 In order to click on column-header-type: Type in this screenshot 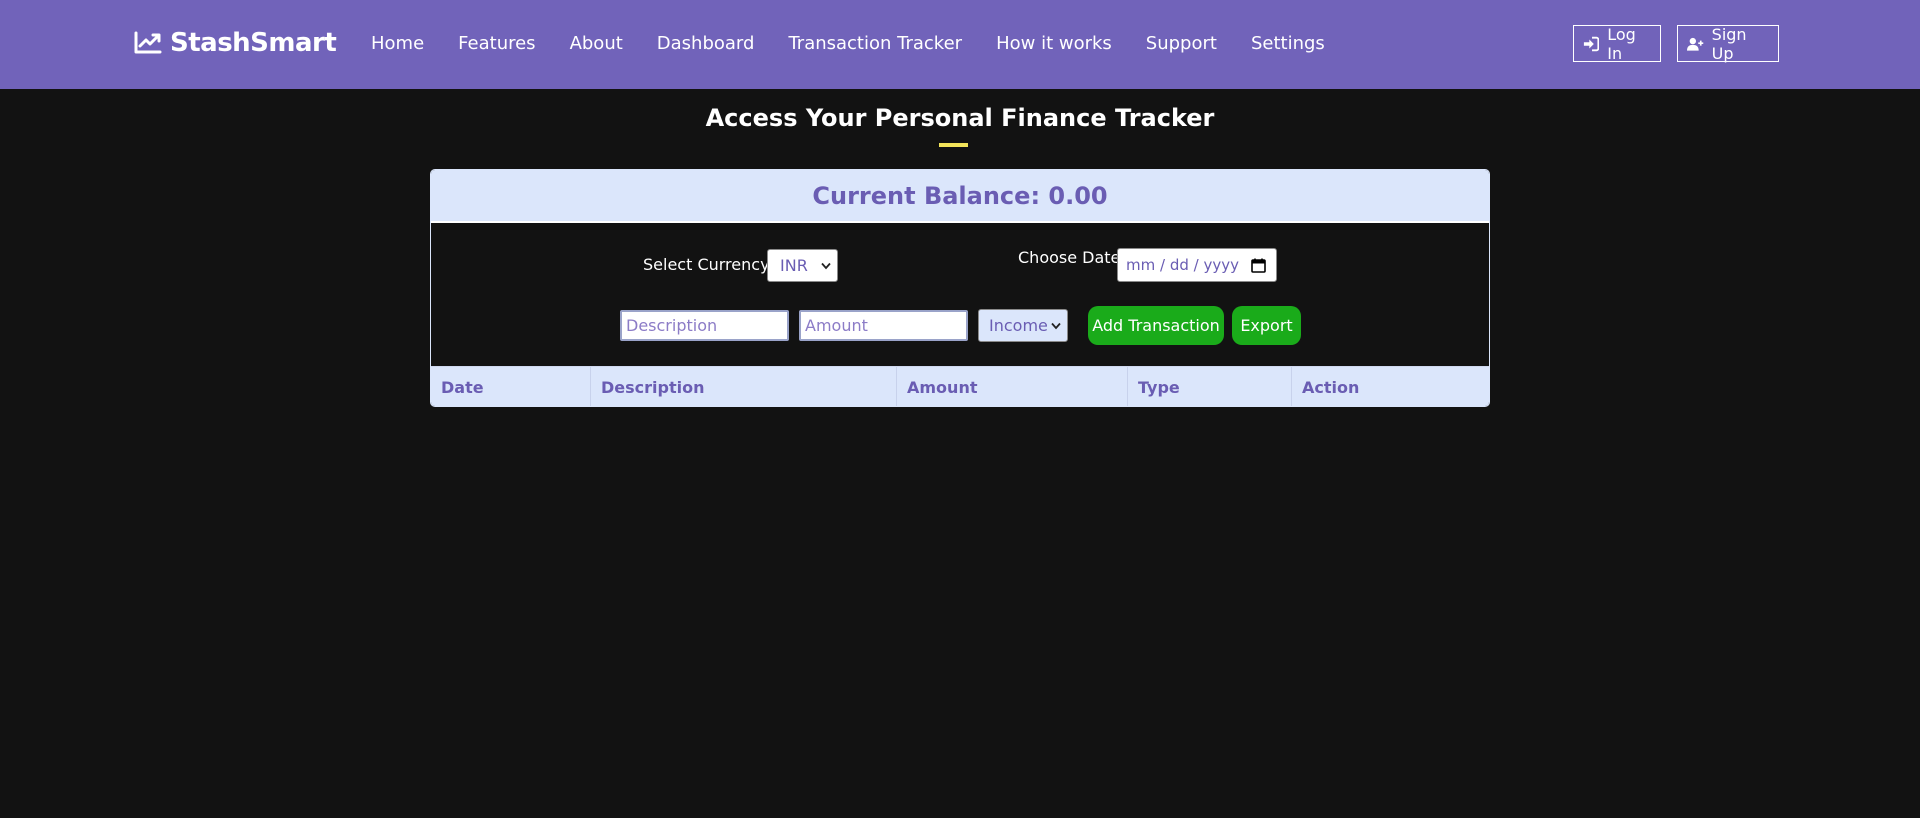, I will do `click(1210, 386)`.